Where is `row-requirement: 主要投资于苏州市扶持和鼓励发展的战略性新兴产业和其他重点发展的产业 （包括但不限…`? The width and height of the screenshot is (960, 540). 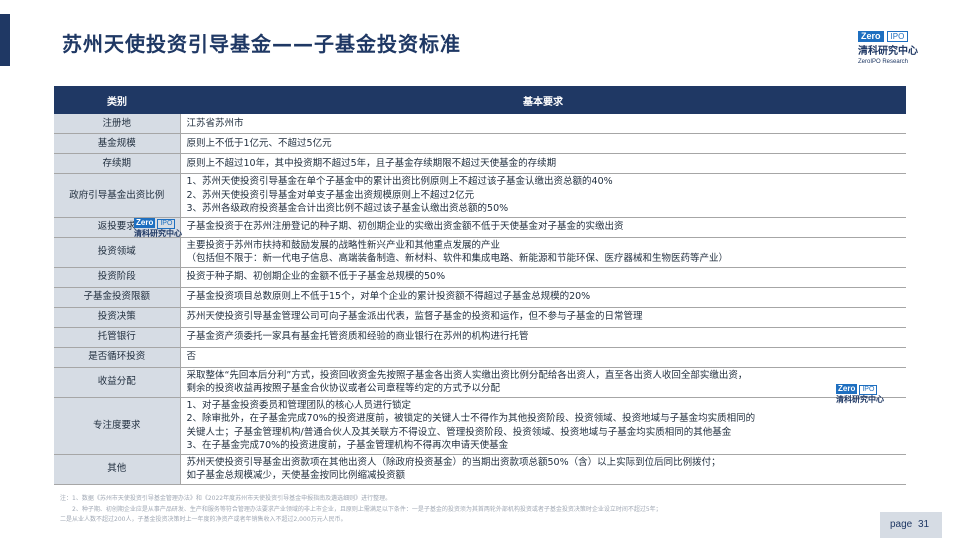
row-requirement: 主要投资于苏州市扶持和鼓励发展的战略性新兴产业和其他重点发展的产业 （包括但不限… is located at coordinates (543, 252).